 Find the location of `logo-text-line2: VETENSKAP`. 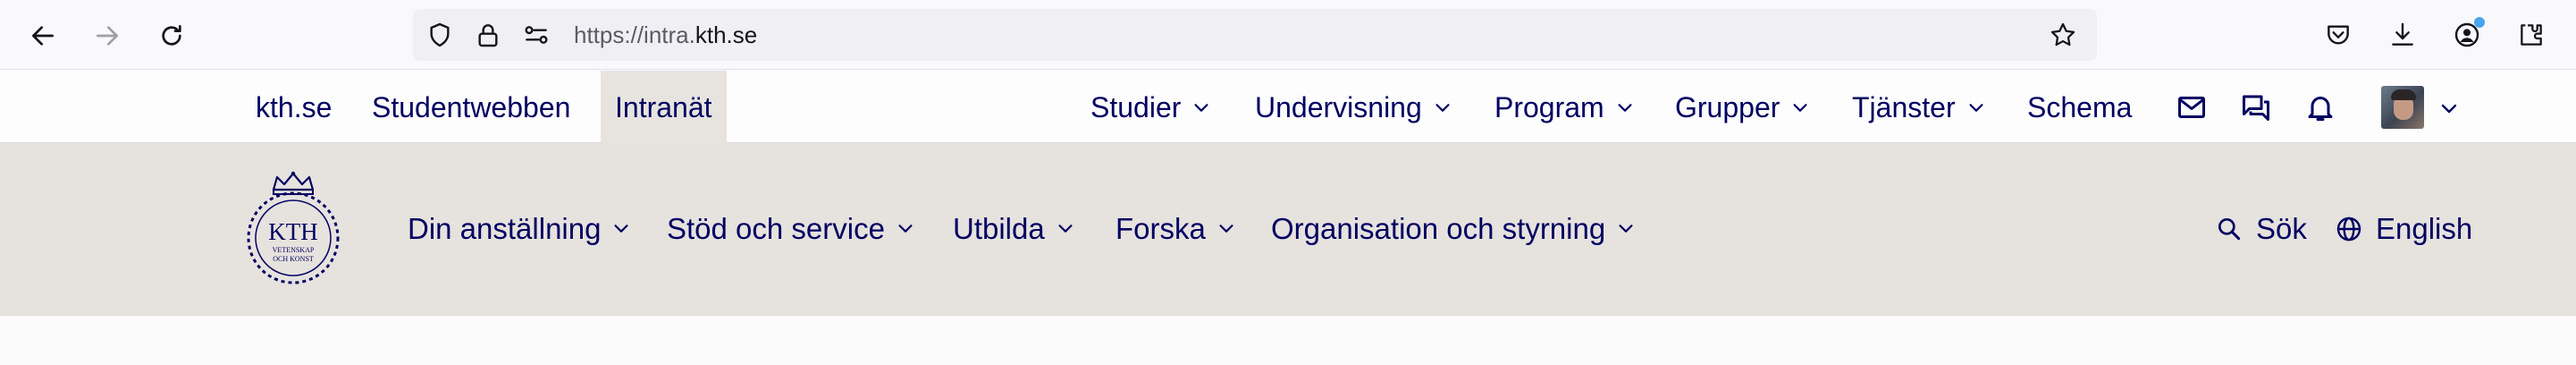

logo-text-line2: VETENSKAP is located at coordinates (294, 250).